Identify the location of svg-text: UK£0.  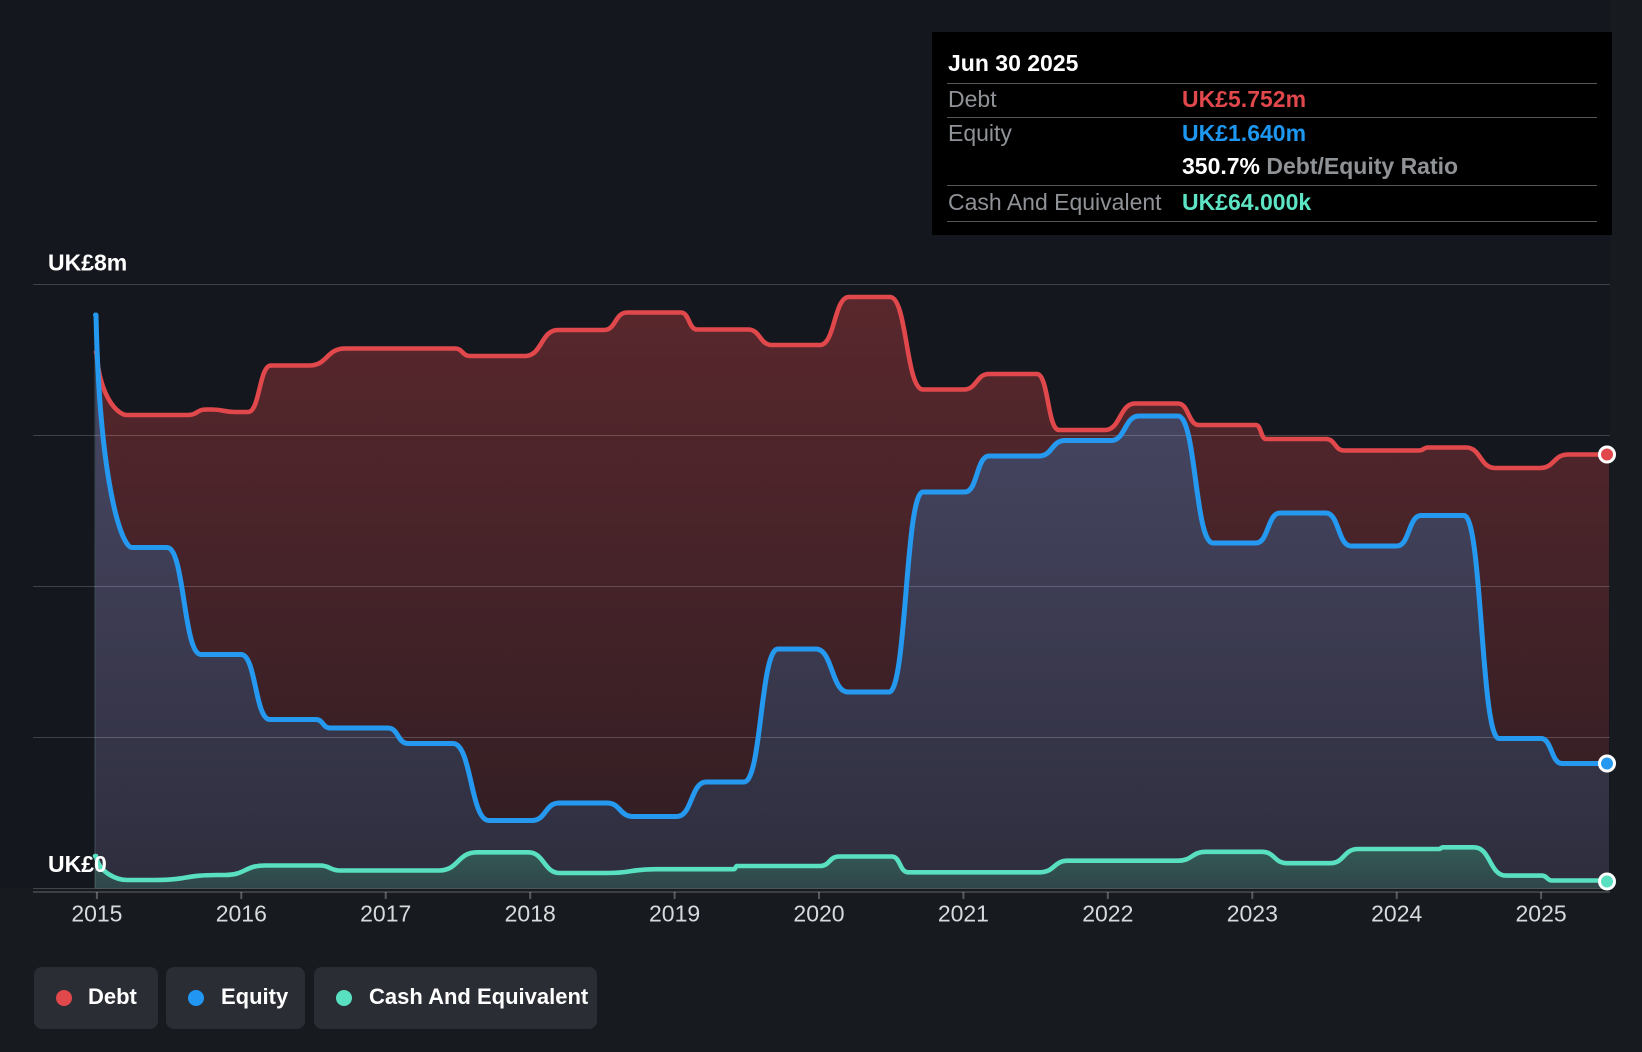
(77, 864).